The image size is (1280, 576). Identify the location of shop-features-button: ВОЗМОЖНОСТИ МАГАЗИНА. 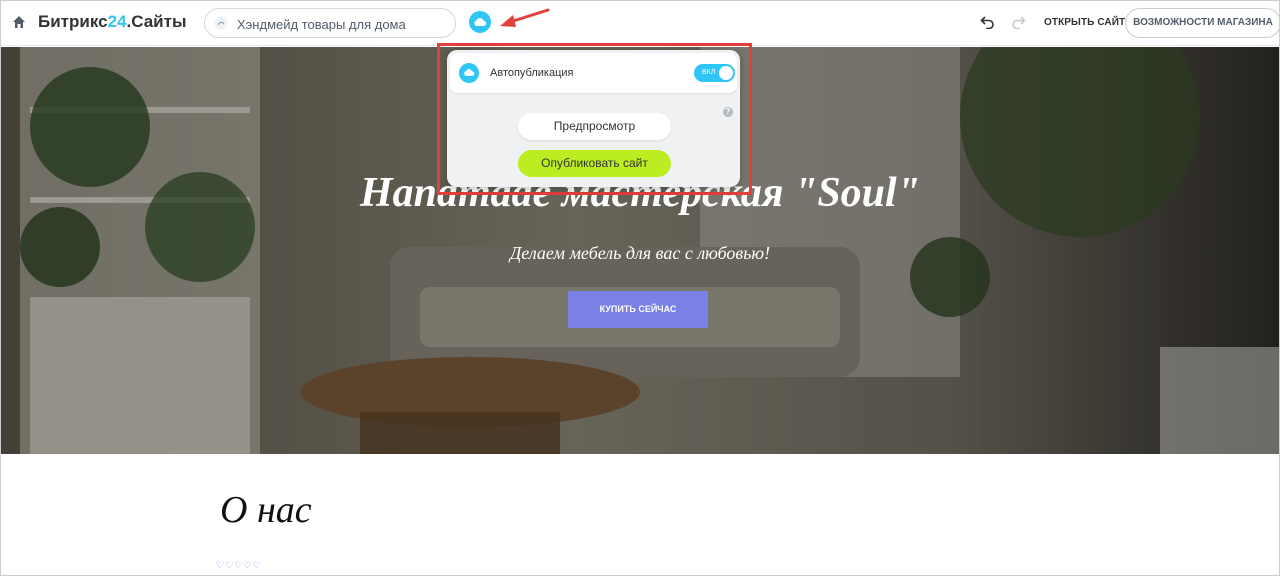
(1202, 23).